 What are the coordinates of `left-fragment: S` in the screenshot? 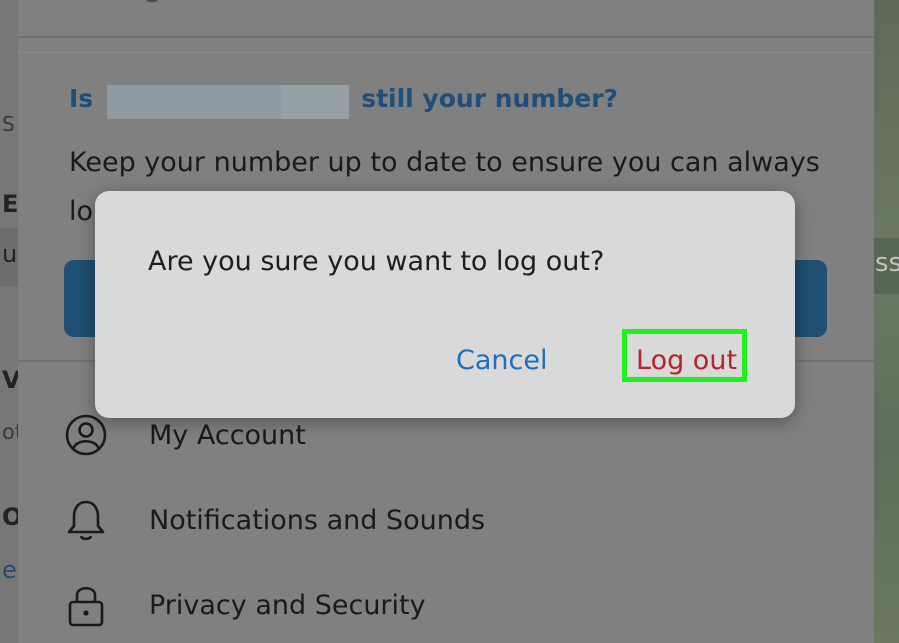 It's located at (8, 124).